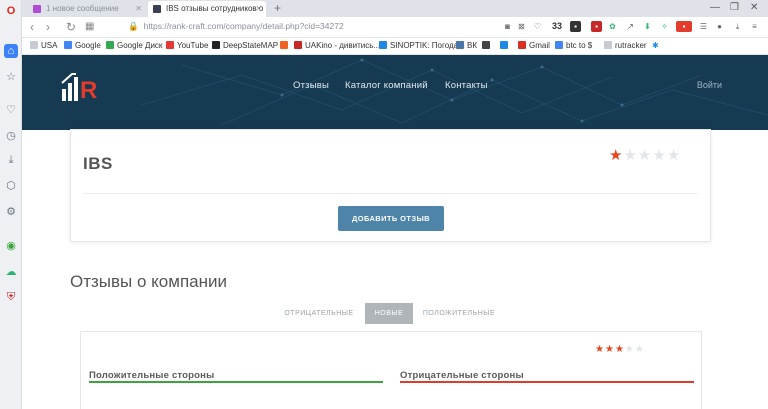 The image size is (768, 409). Describe the element at coordinates (98, 163) in the screenshot. I see `company-name: IBS` at that location.